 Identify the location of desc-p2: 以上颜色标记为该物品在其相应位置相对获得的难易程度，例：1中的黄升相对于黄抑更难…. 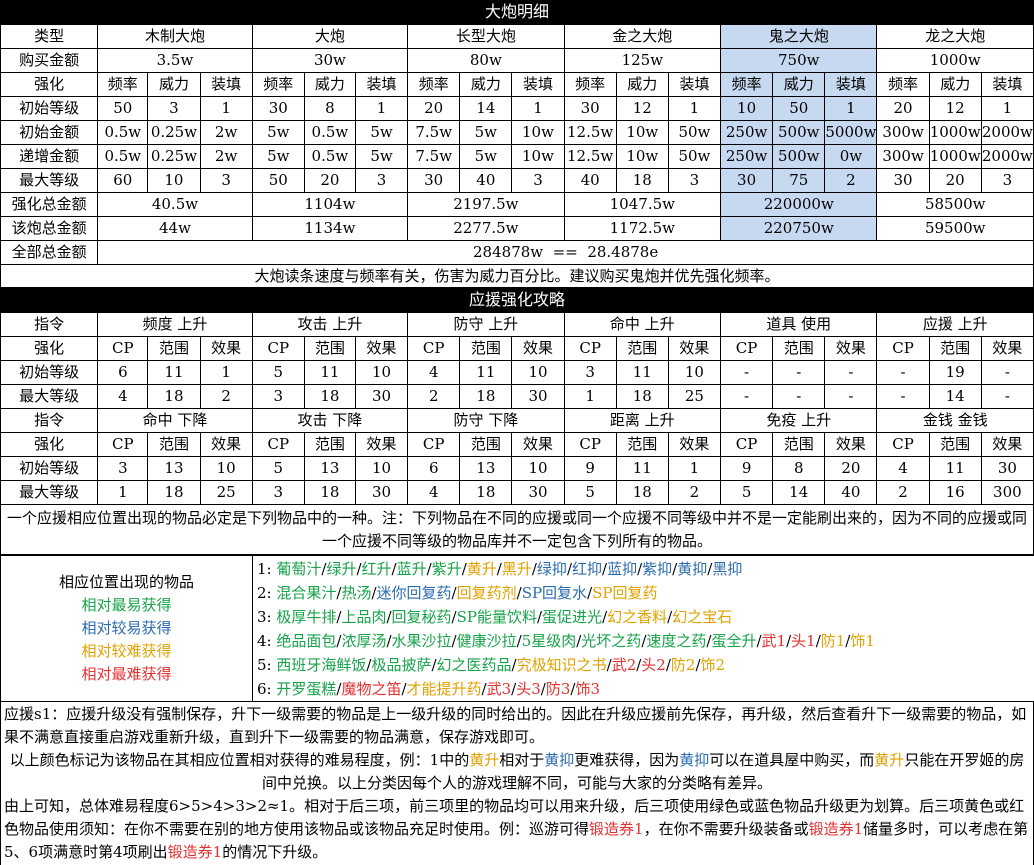
(517, 772).